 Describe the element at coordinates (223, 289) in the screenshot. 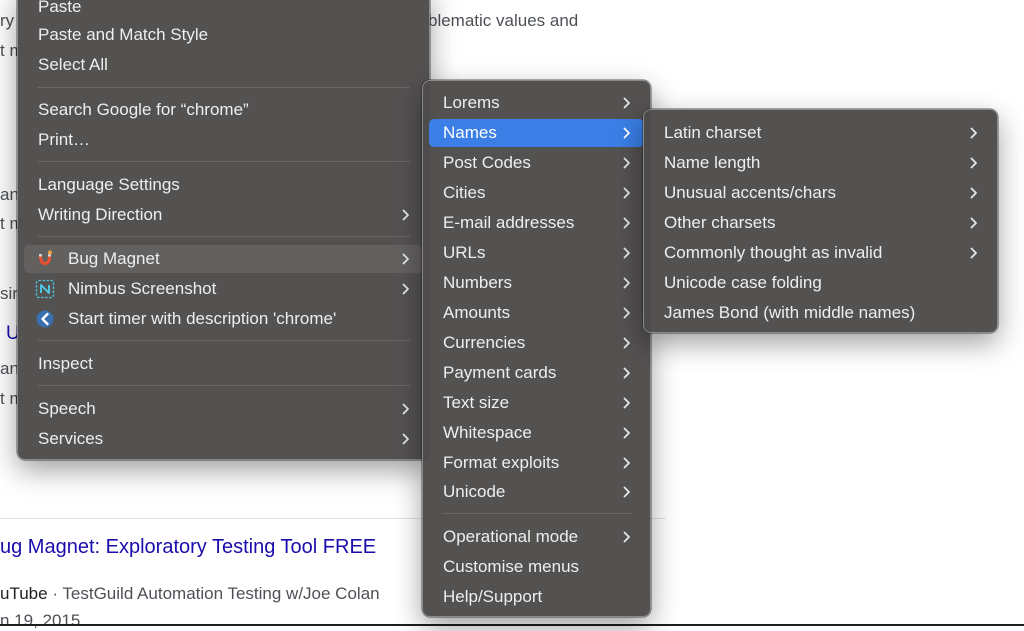

I see `menu-item-nimbus-screenshot: Nimbus Screenshot` at that location.